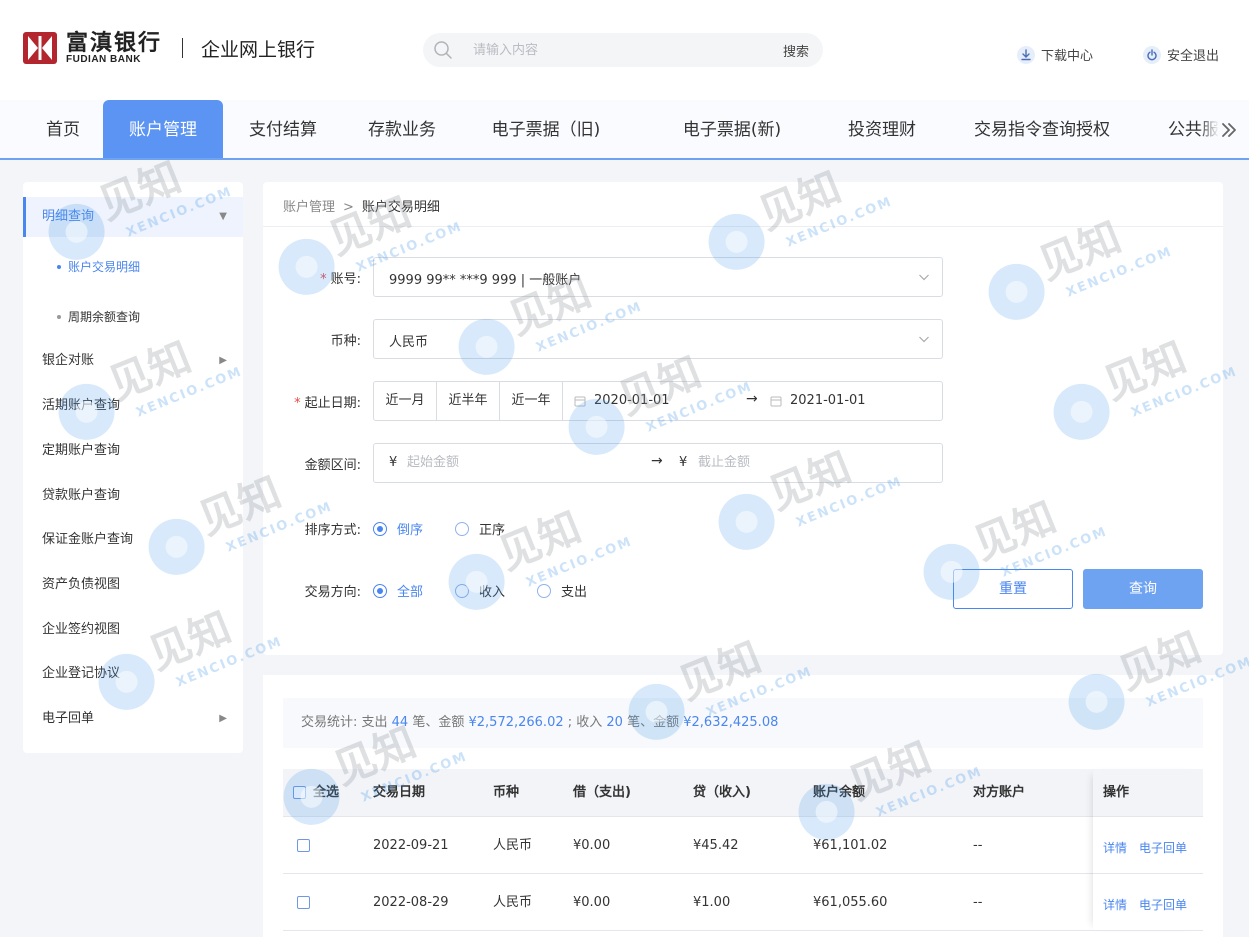 The width and height of the screenshot is (1249, 937). What do you see at coordinates (411, 845) in the screenshot?
I see `cell-date: 2022-09-21` at bounding box center [411, 845].